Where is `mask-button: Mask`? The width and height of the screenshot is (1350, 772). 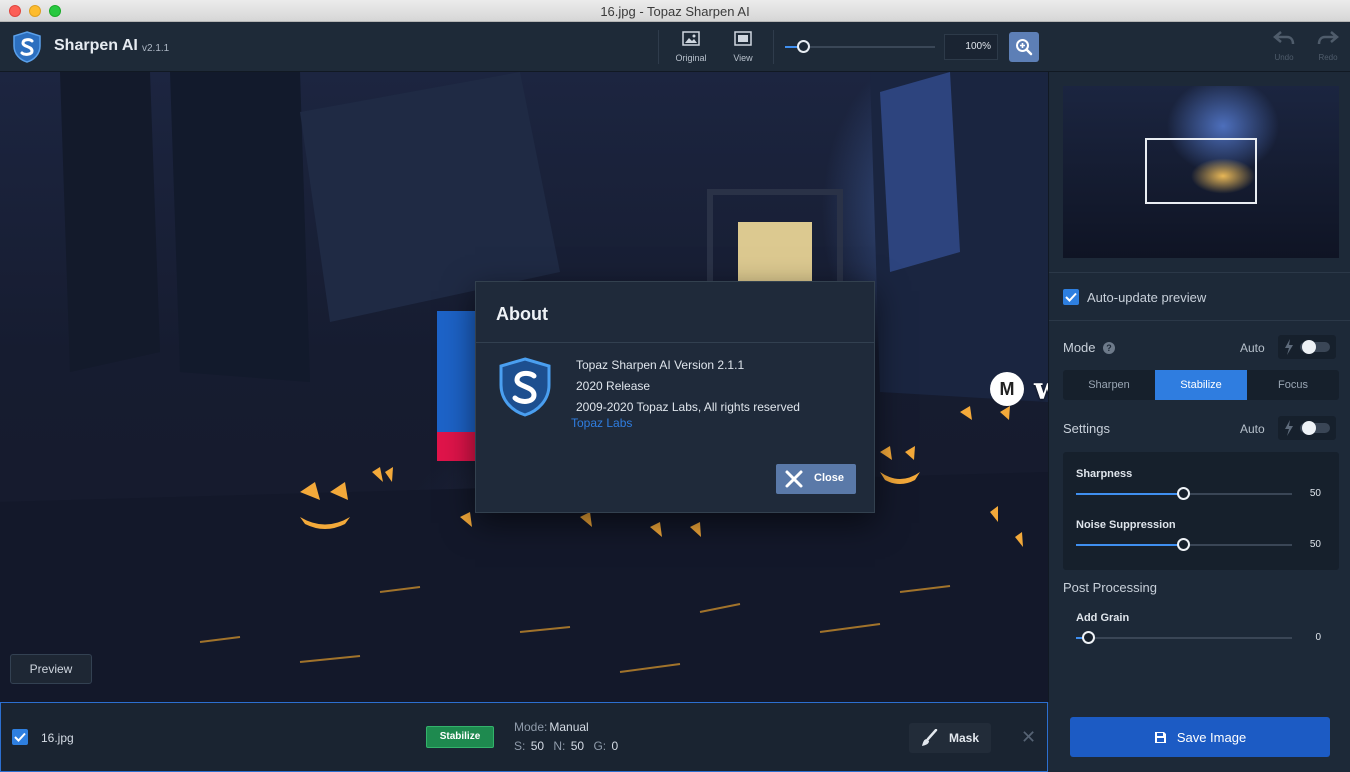
mask-button: Mask is located at coordinates (950, 738).